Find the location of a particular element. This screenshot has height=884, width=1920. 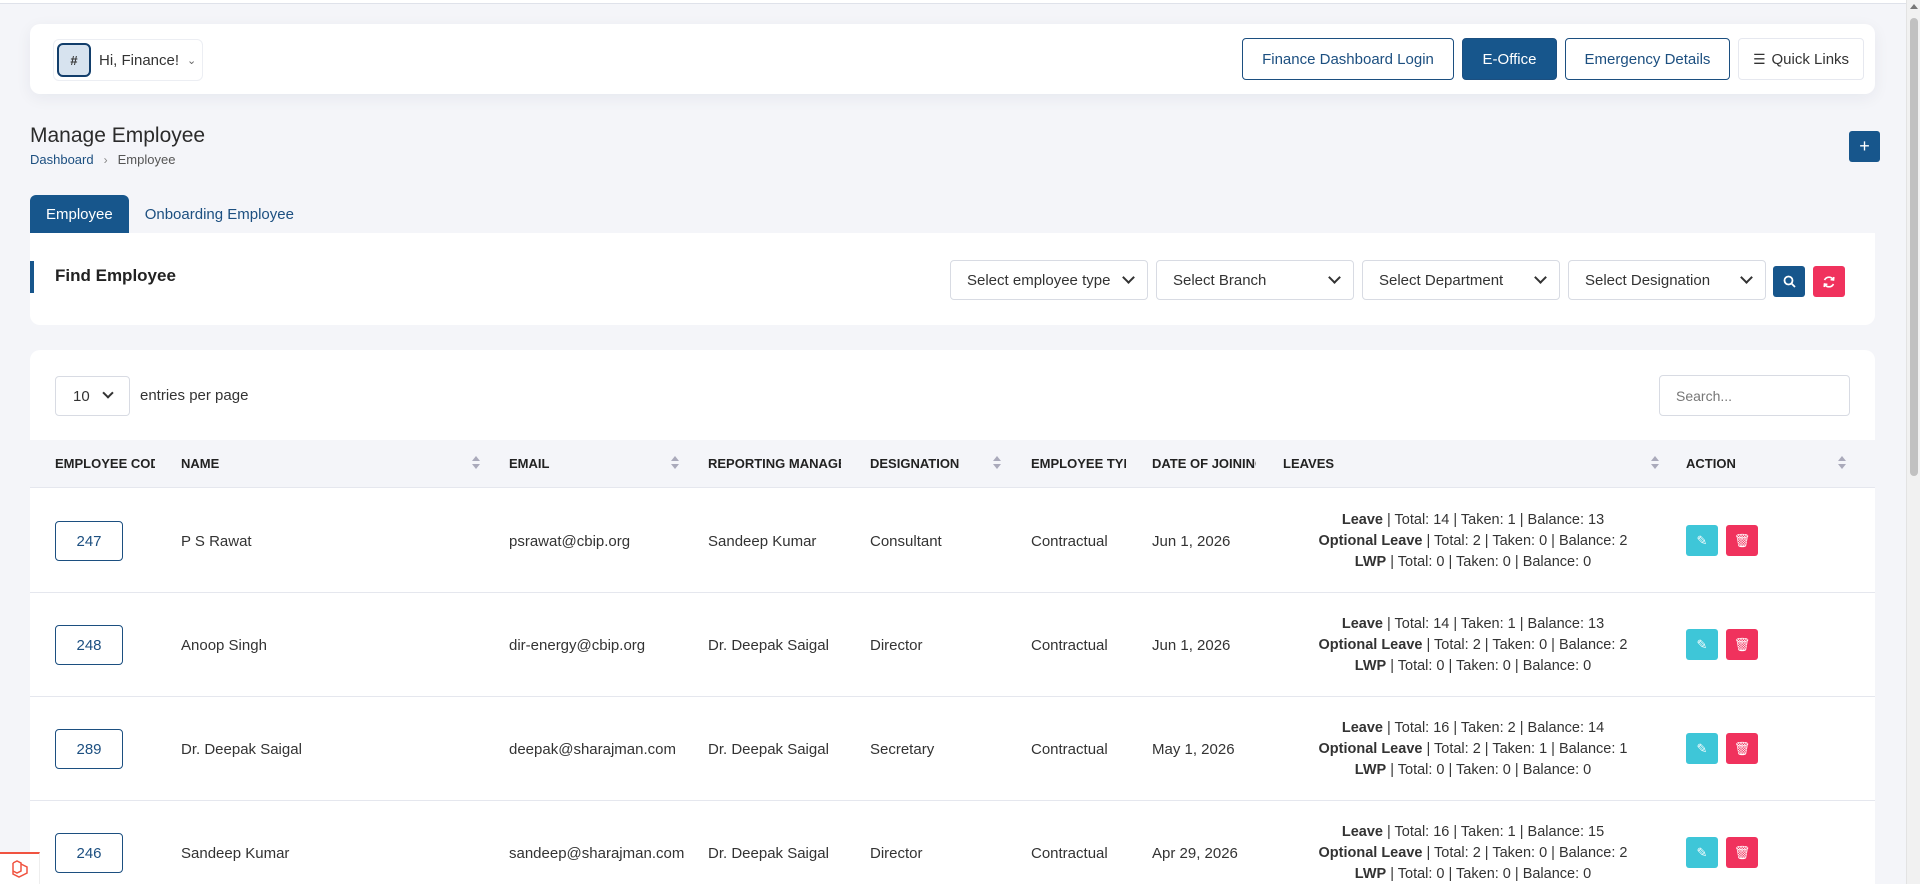

department-select: Select Department is located at coordinates (1461, 280).